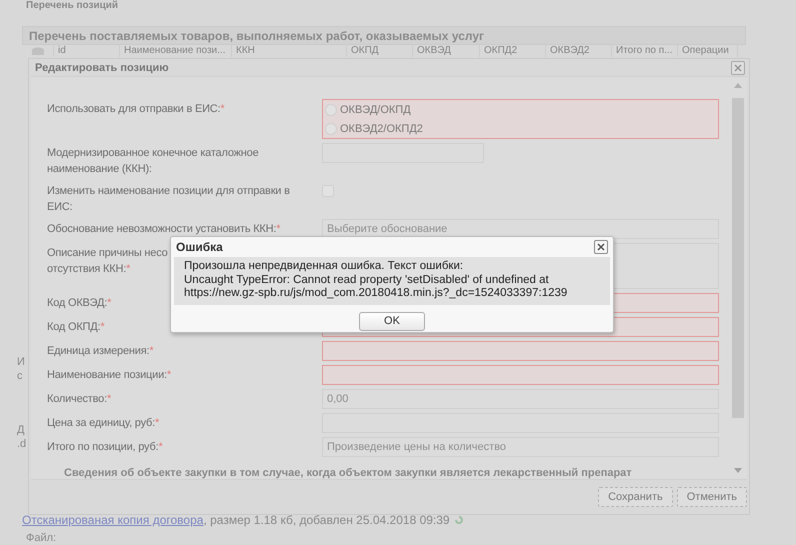  Describe the element at coordinates (289, 51) in the screenshot. I see `column-header: ККН` at that location.